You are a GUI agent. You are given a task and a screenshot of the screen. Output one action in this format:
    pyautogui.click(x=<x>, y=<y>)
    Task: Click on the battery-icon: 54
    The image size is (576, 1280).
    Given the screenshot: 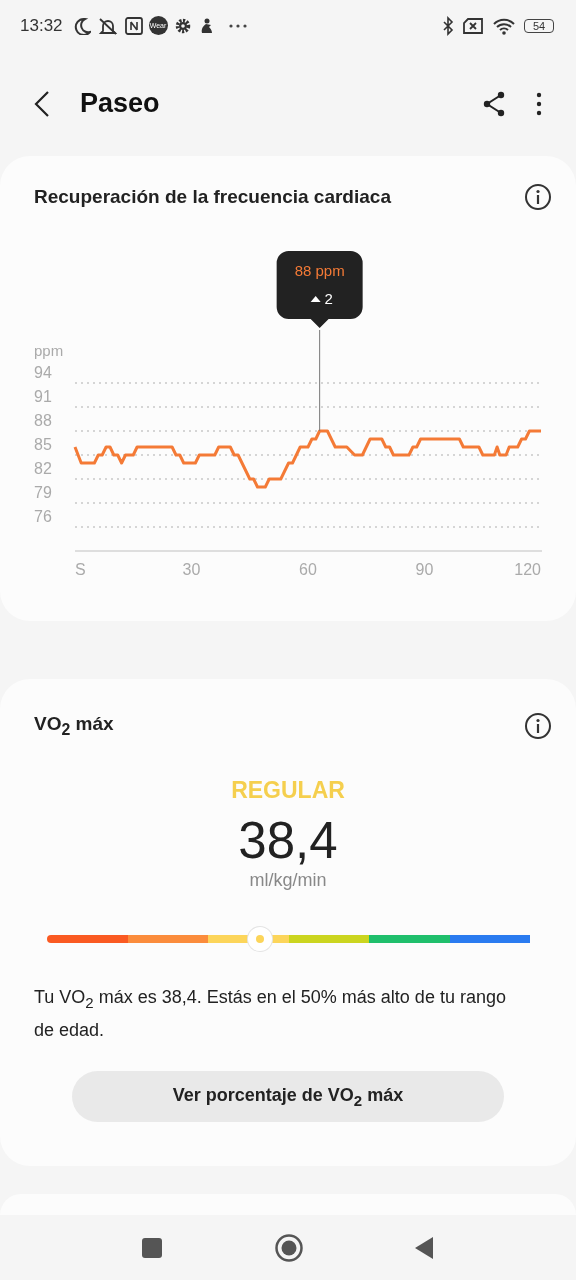 What is the action you would take?
    pyautogui.click(x=539, y=25)
    